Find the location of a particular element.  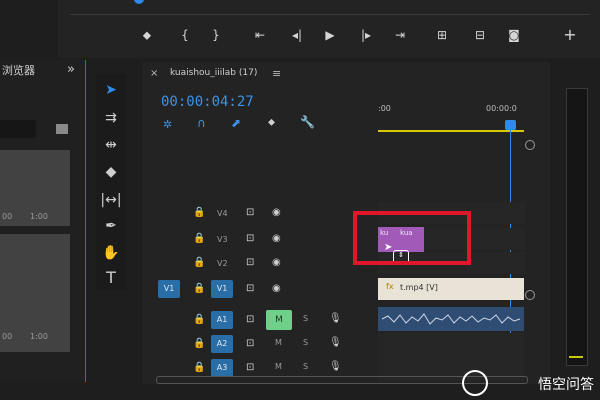

selection-tool-icon: ➤ is located at coordinates (111, 90).